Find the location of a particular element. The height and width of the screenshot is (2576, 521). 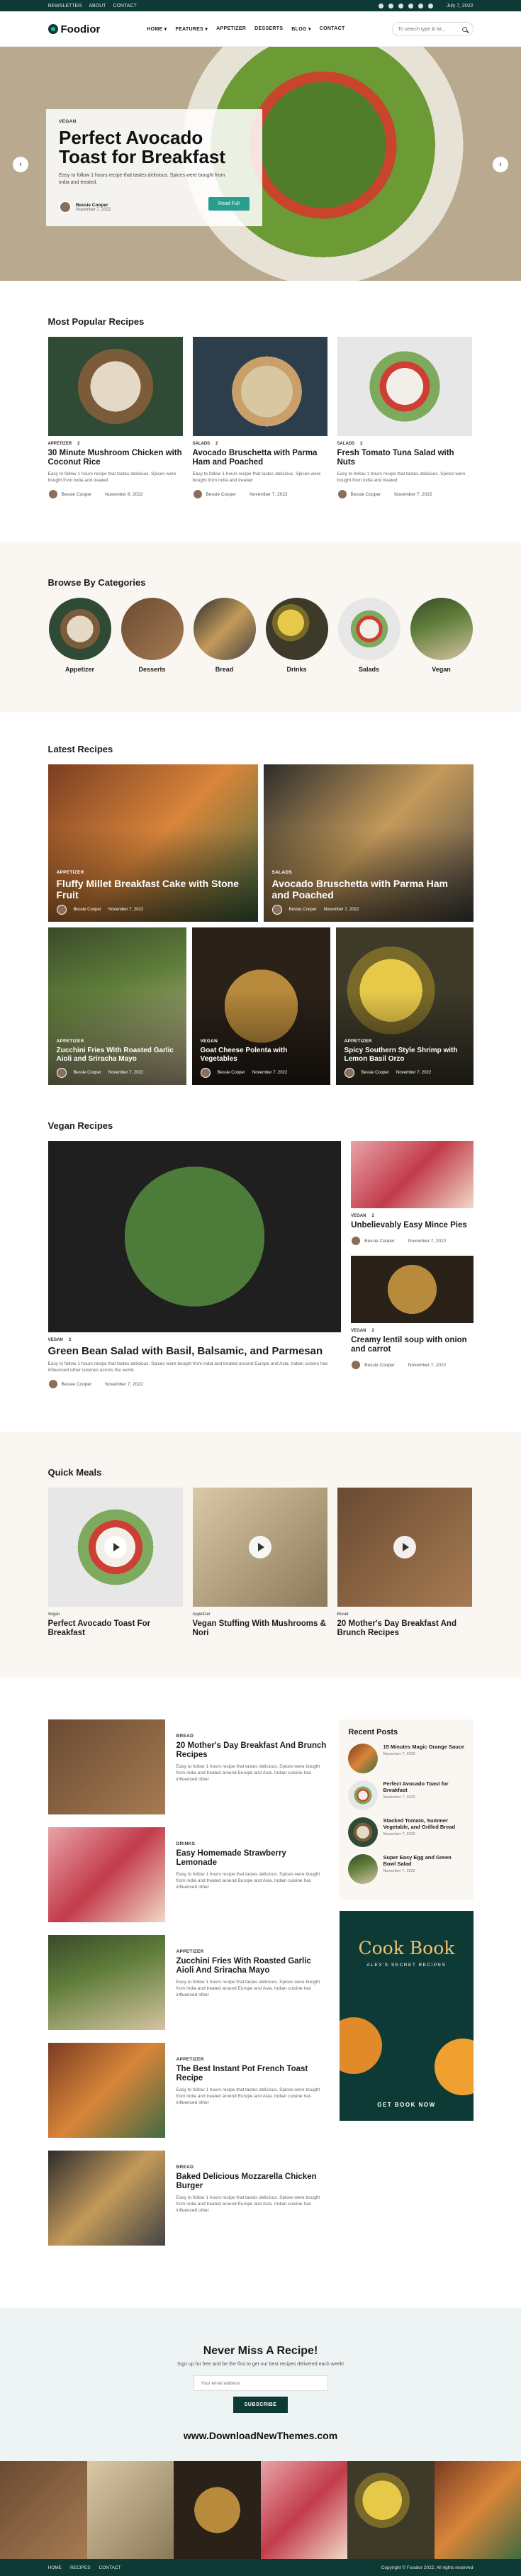

search-icon is located at coordinates (464, 29).